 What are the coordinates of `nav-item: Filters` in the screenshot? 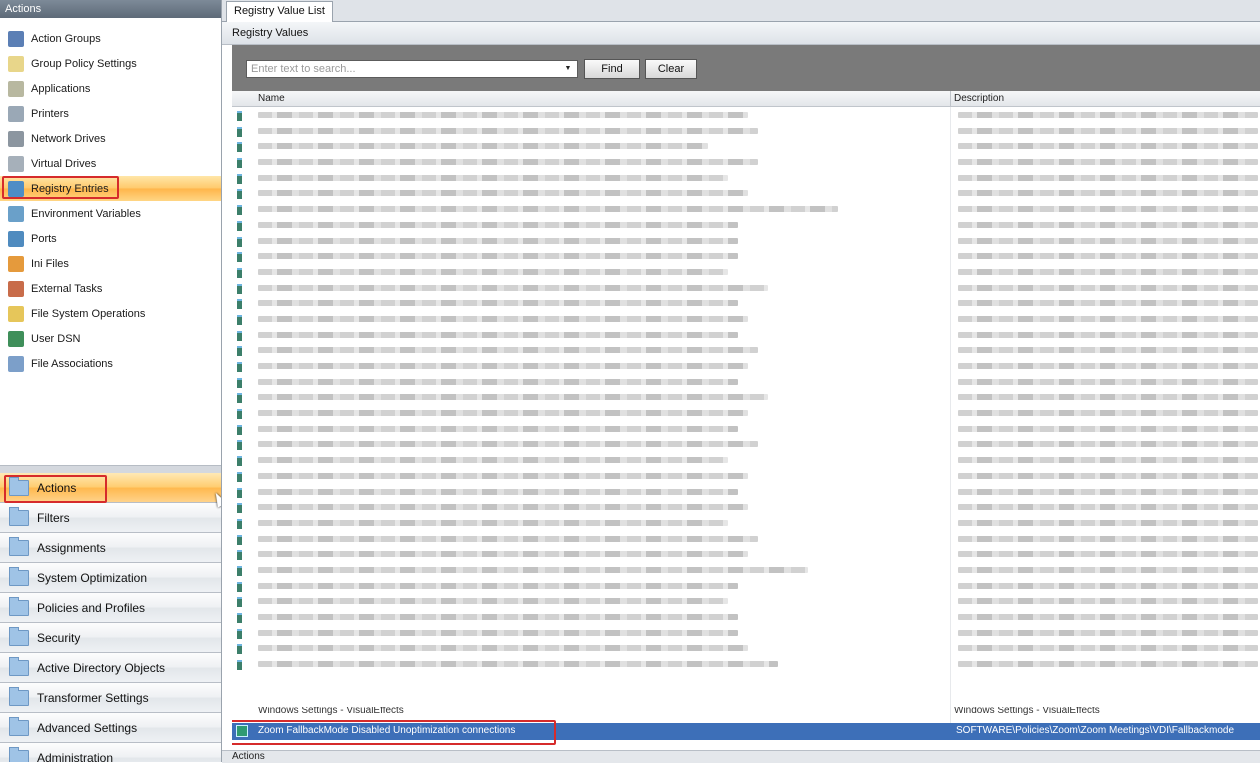 It's located at (110, 518).